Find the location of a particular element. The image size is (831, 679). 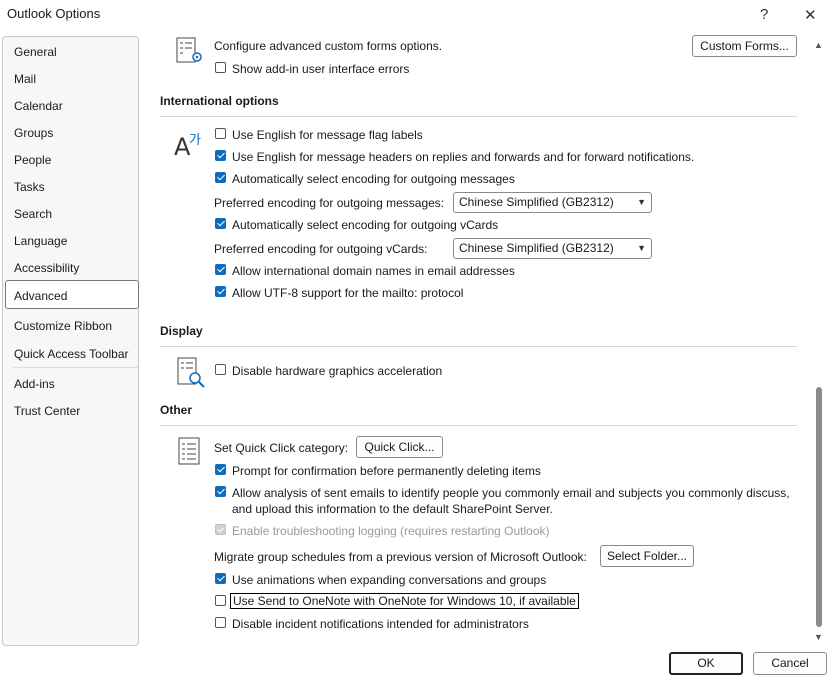

addin-errors-checkbox is located at coordinates (220, 67).